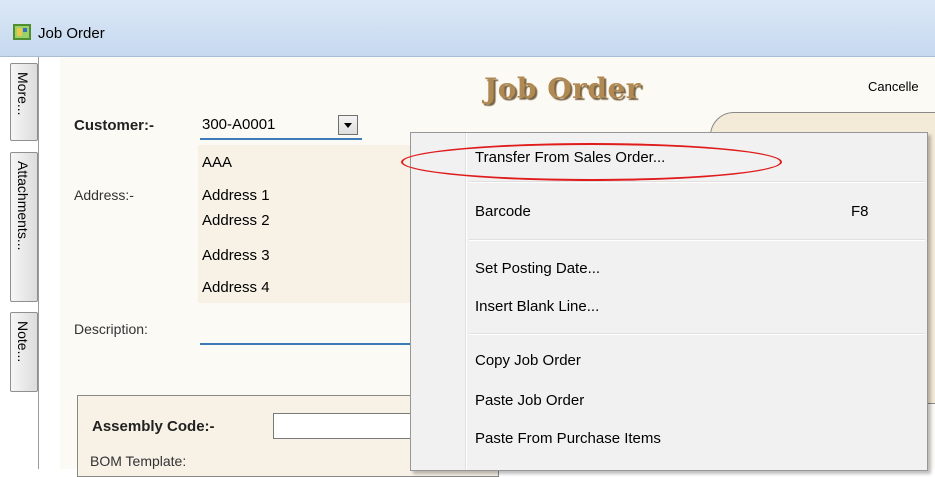 This screenshot has width=935, height=477. Describe the element at coordinates (114, 125) in the screenshot. I see `customer-label: Customer:-` at that location.